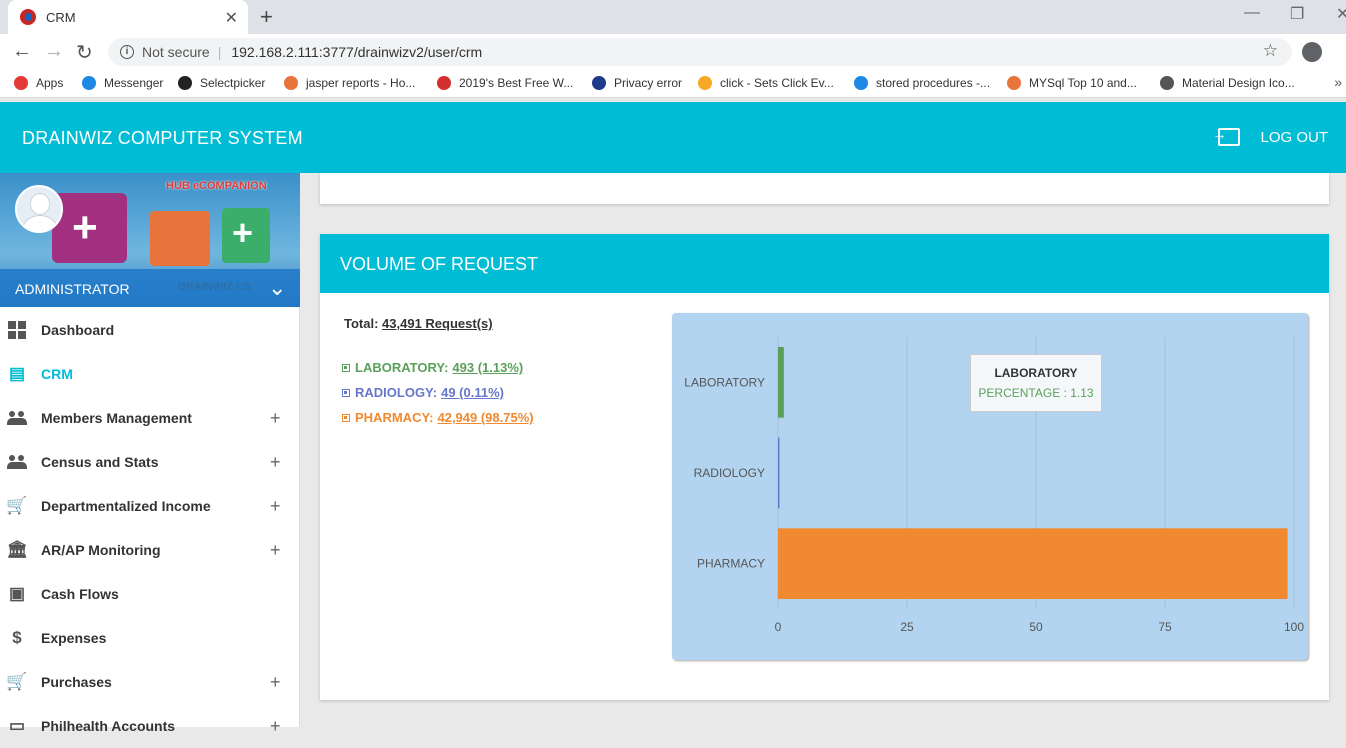 This screenshot has width=1346, height=748. What do you see at coordinates (246, 235) in the screenshot?
I see `firstaid-image` at bounding box center [246, 235].